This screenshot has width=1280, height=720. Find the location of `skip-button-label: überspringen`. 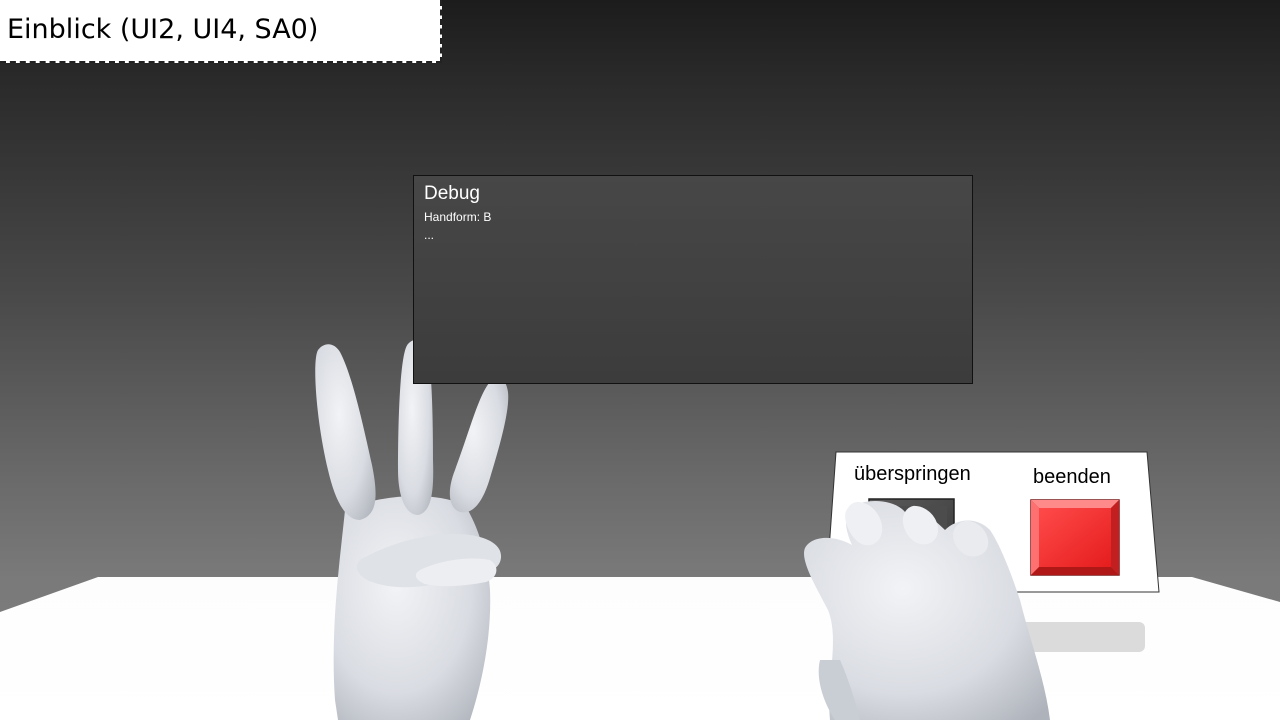

skip-button-label: überspringen is located at coordinates (912, 474).